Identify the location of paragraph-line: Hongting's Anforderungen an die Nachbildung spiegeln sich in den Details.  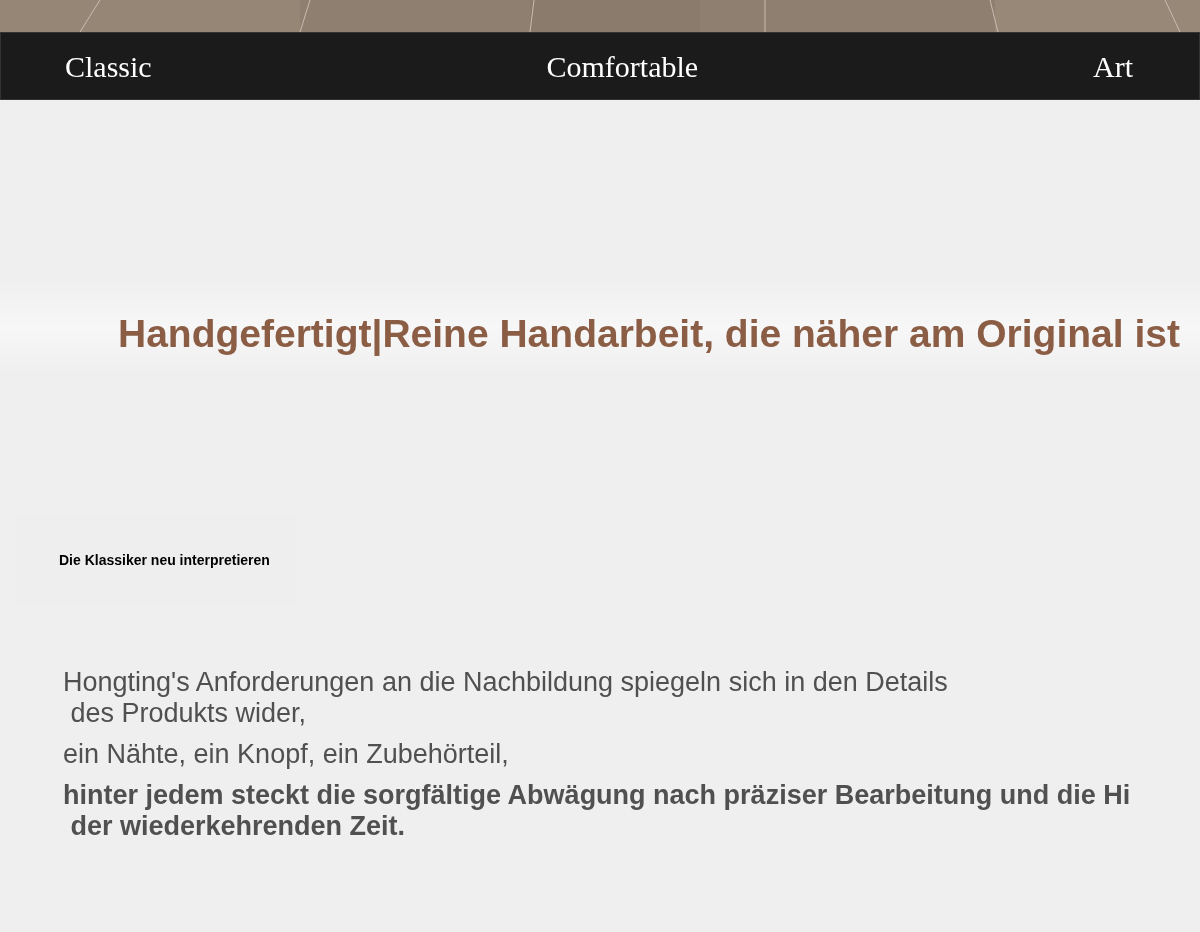
(505, 682).